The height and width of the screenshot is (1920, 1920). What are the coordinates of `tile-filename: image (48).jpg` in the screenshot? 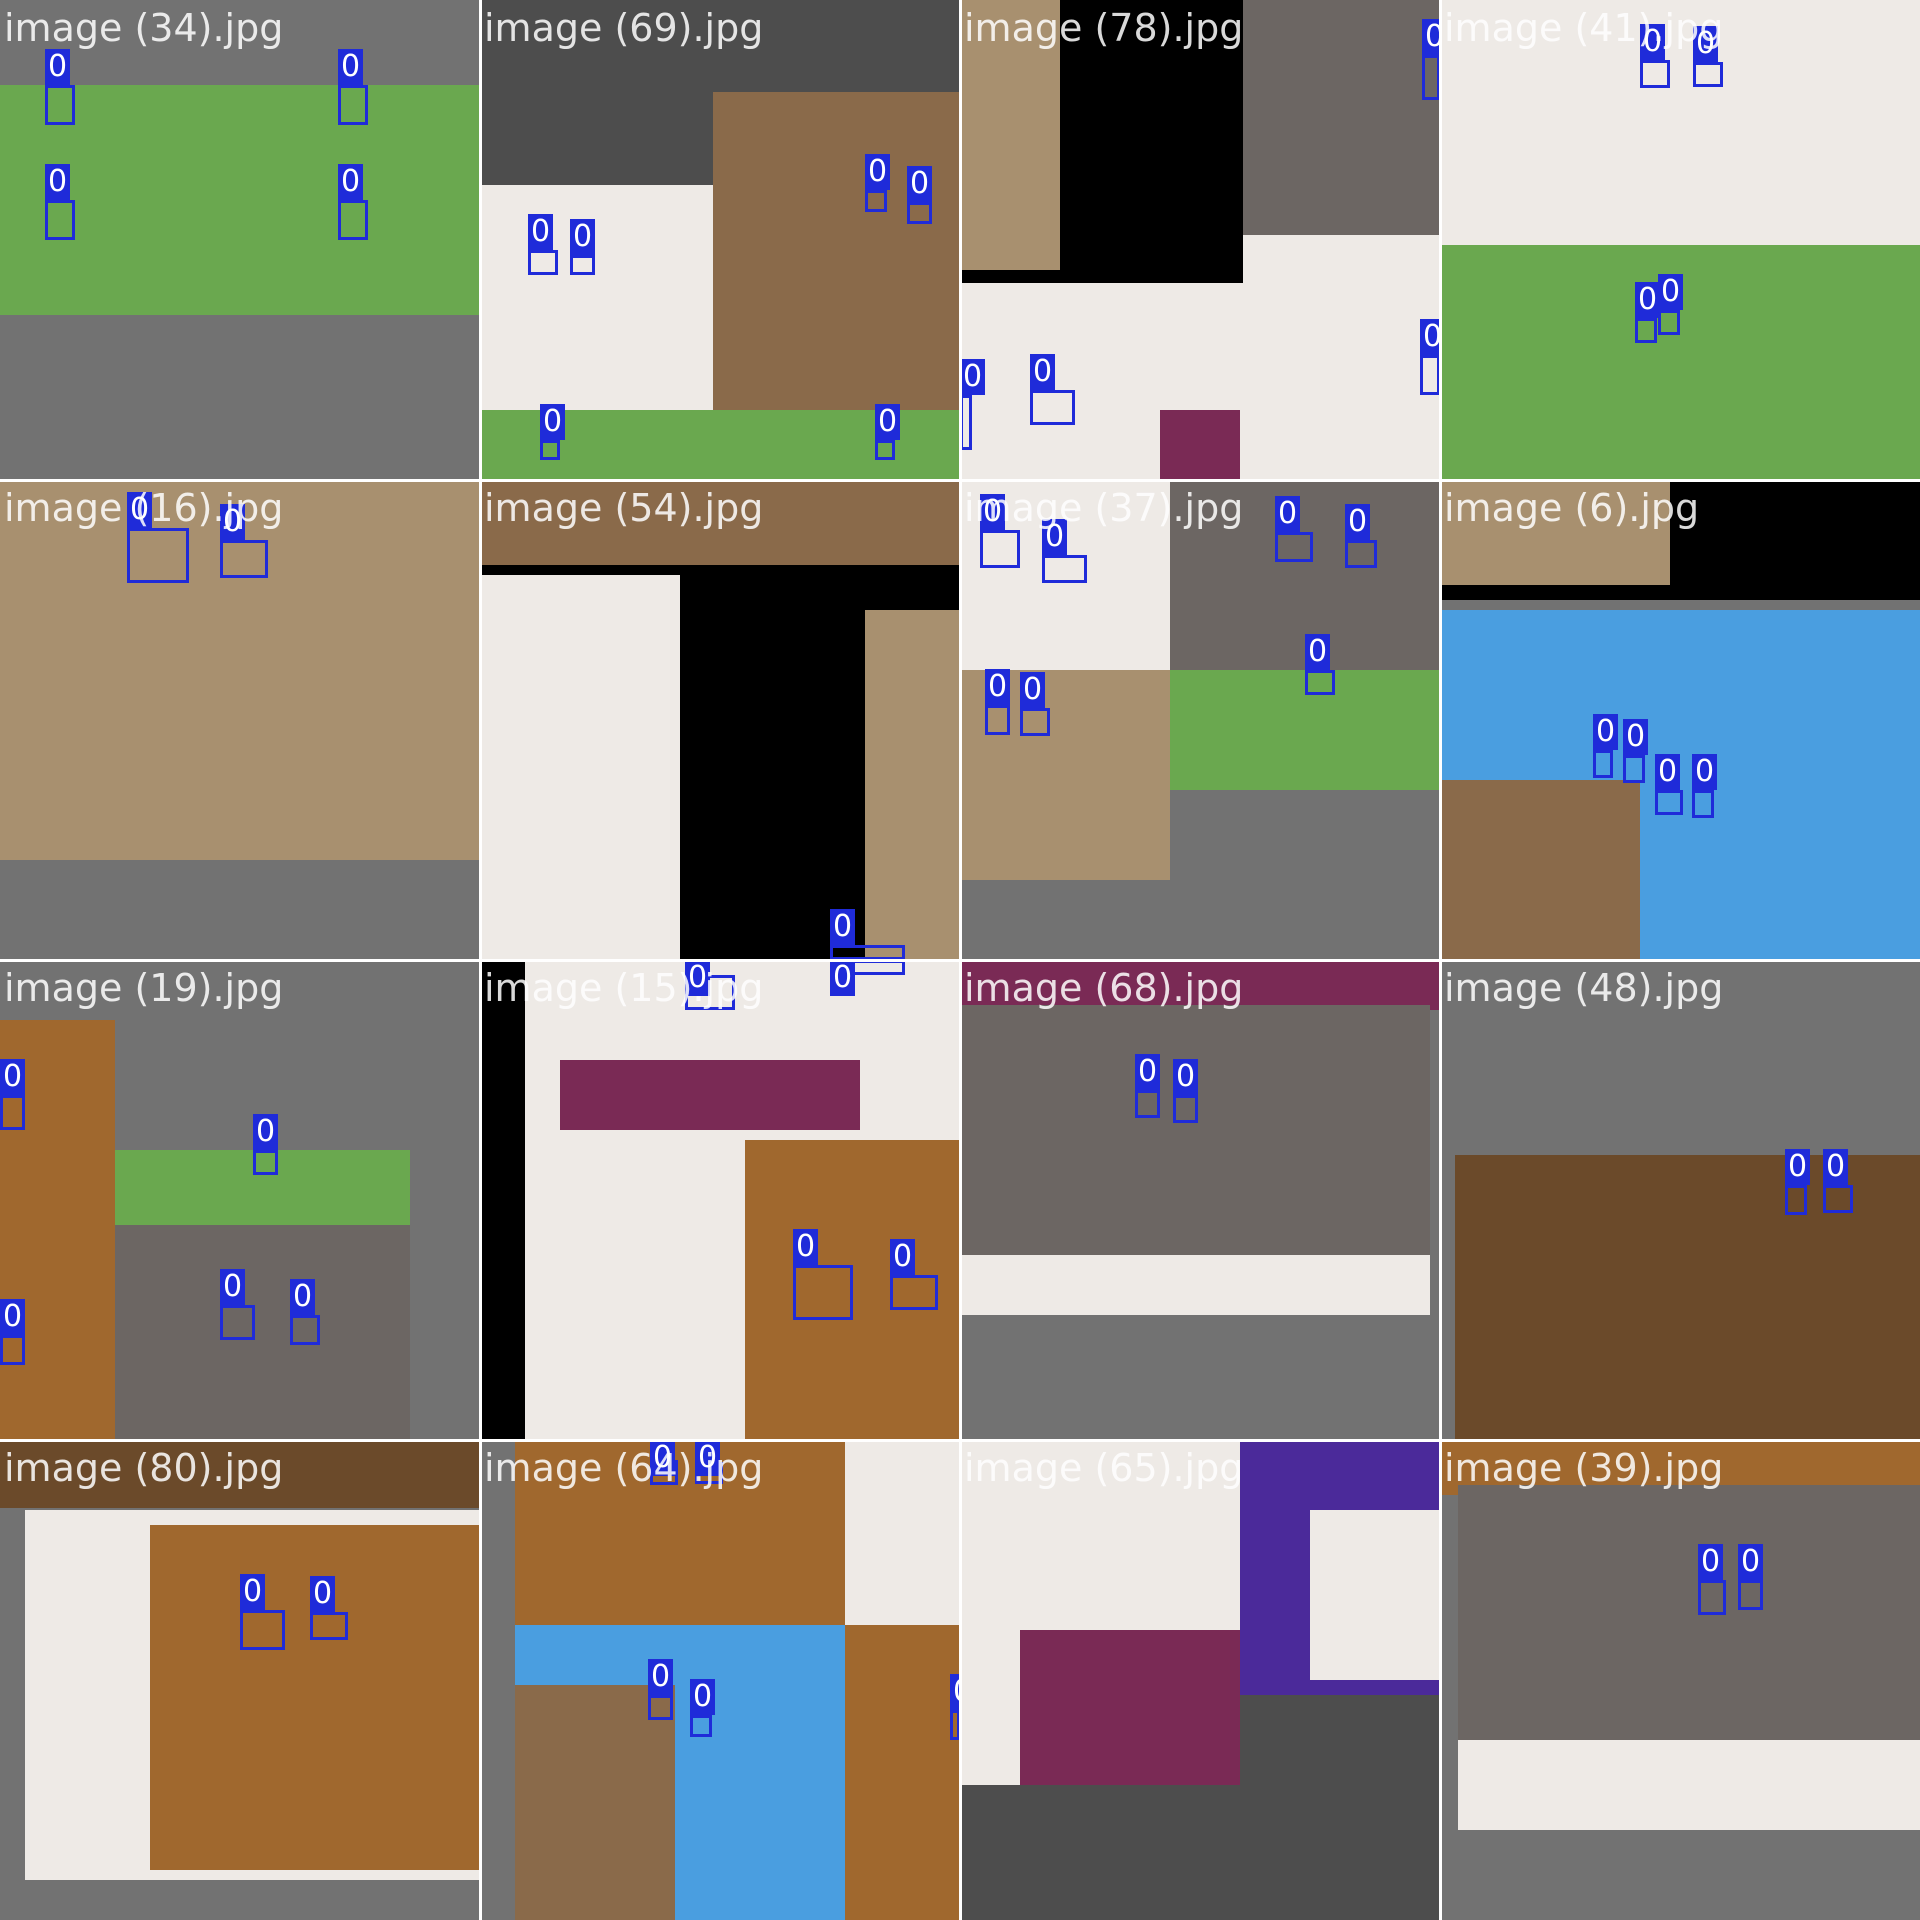 It's located at (1584, 988).